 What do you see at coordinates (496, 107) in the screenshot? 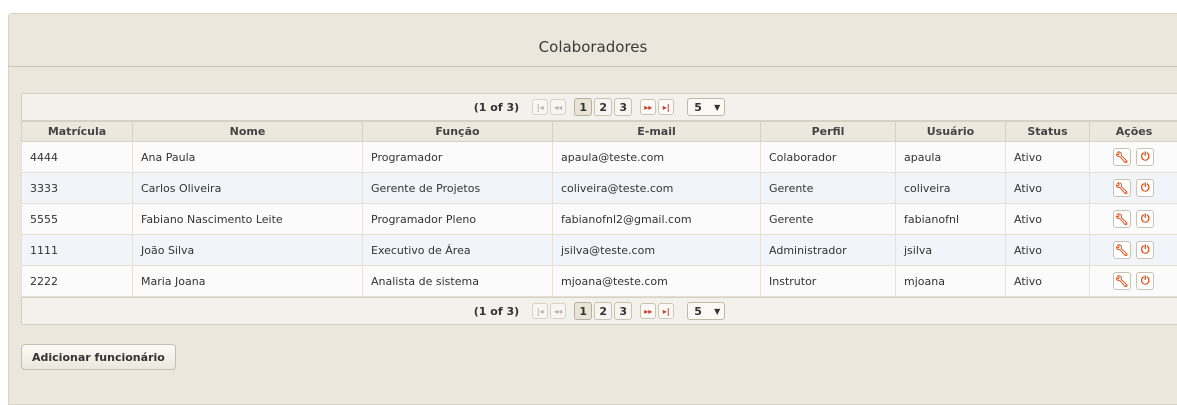
I see `page-report: (1 of 3)` at bounding box center [496, 107].